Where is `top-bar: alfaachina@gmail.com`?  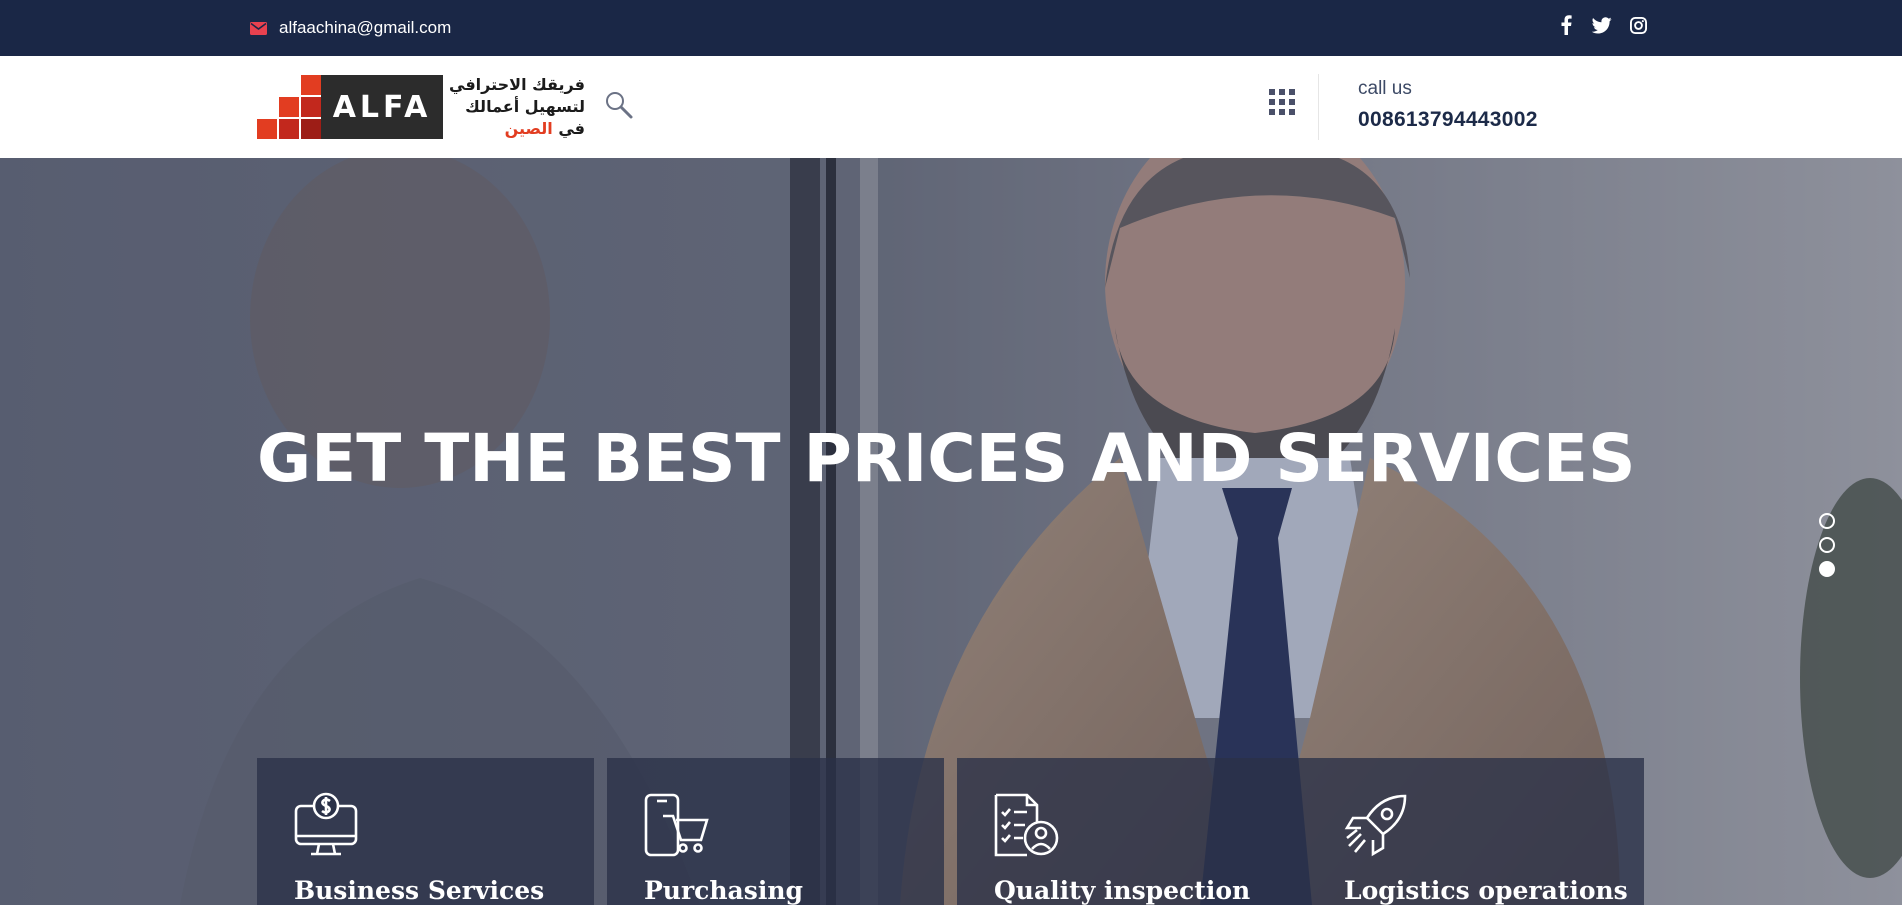 top-bar: alfaachina@gmail.com is located at coordinates (951, 28).